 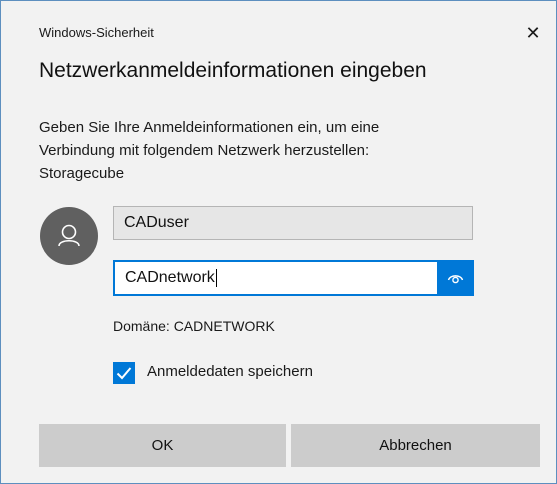 I want to click on dialog-heading: Netzwerkanmeldeinformationen eingeben, so click(x=233, y=70).